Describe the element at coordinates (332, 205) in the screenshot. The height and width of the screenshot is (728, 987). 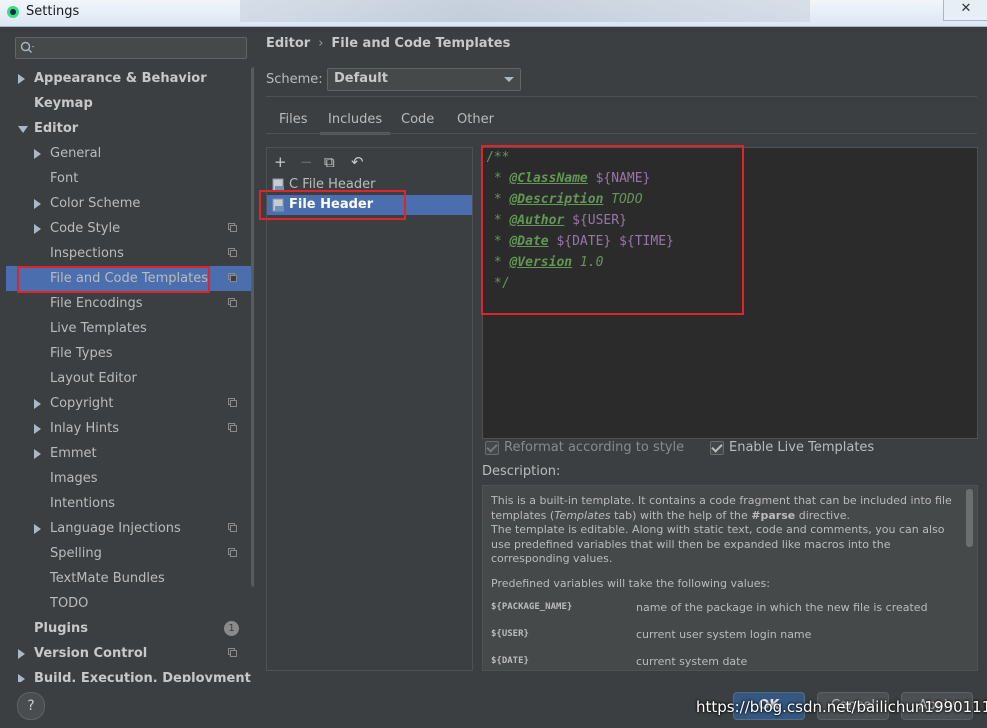
I see `highlight-box-template` at that location.